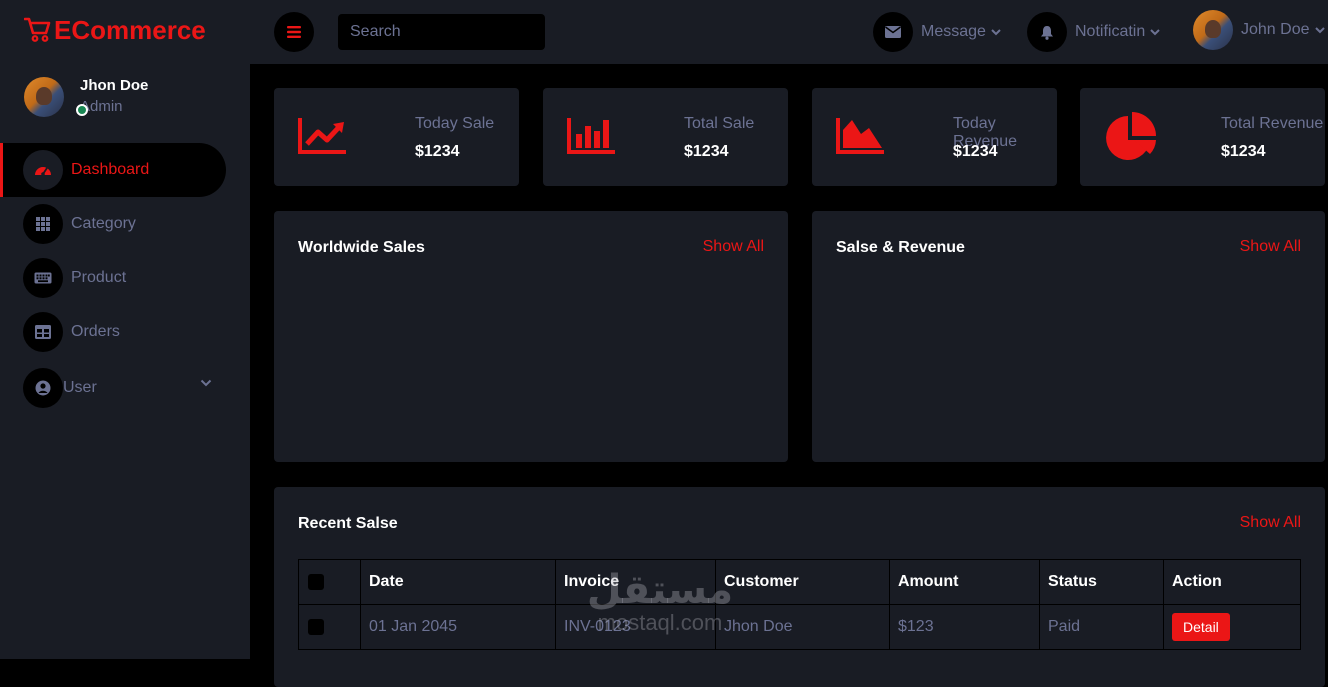 The width and height of the screenshot is (1328, 687). Describe the element at coordinates (893, 32) in the screenshot. I see `envelope-icon` at that location.